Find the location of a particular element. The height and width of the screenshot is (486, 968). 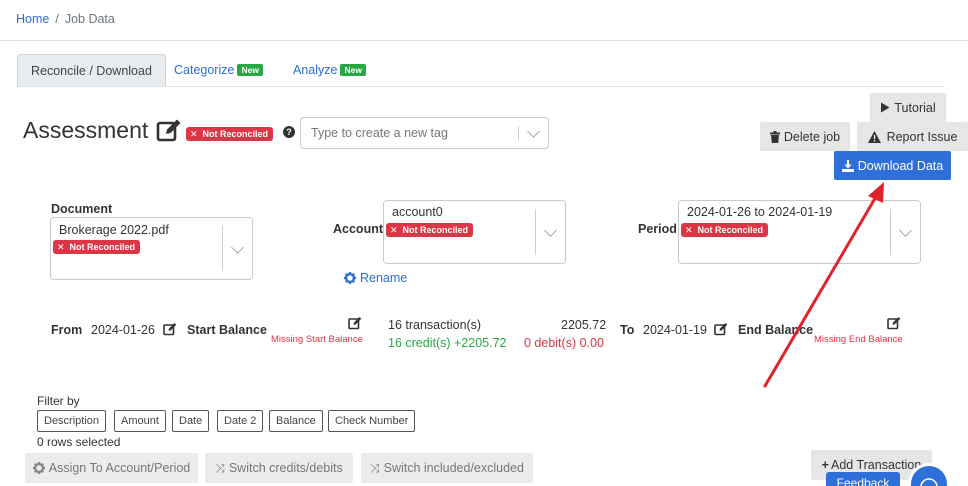

tab-analyze: Analyze New is located at coordinates (329, 70).